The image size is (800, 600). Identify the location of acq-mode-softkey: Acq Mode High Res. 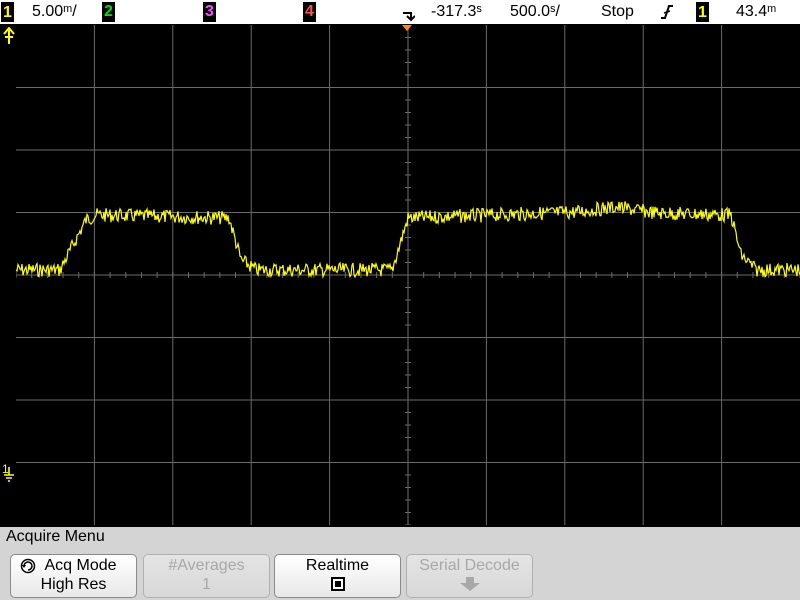
(73, 576).